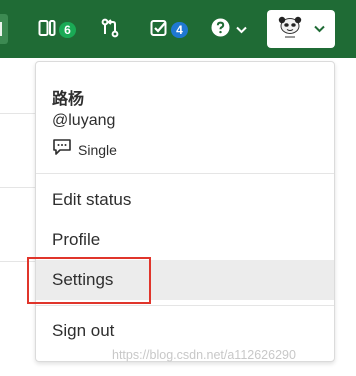  What do you see at coordinates (97, 149) in the screenshot?
I see `user-status-text: Single` at bounding box center [97, 149].